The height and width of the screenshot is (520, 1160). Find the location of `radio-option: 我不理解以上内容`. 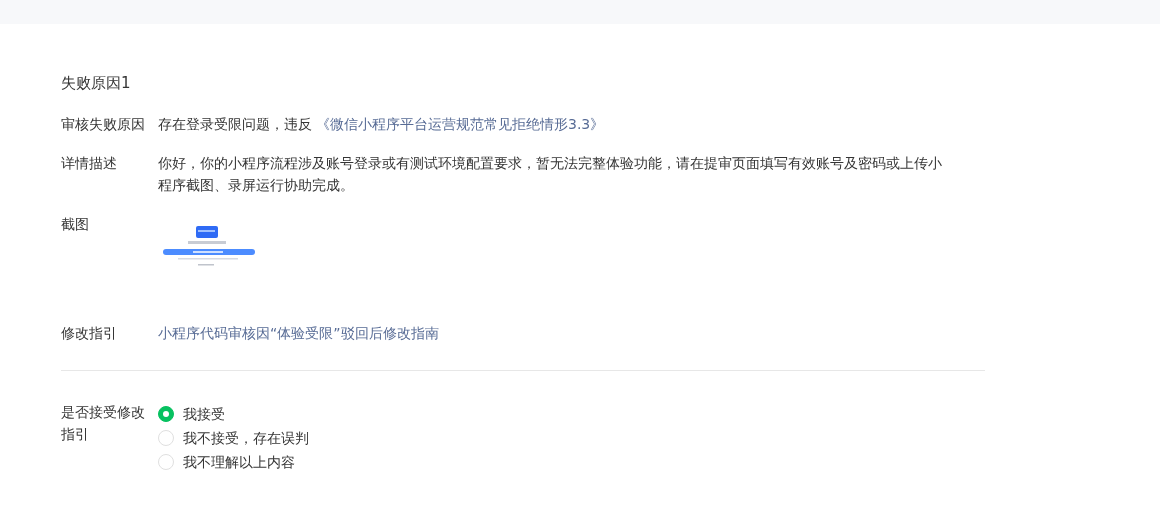

radio-option: 我不理解以上内容 is located at coordinates (233, 462).